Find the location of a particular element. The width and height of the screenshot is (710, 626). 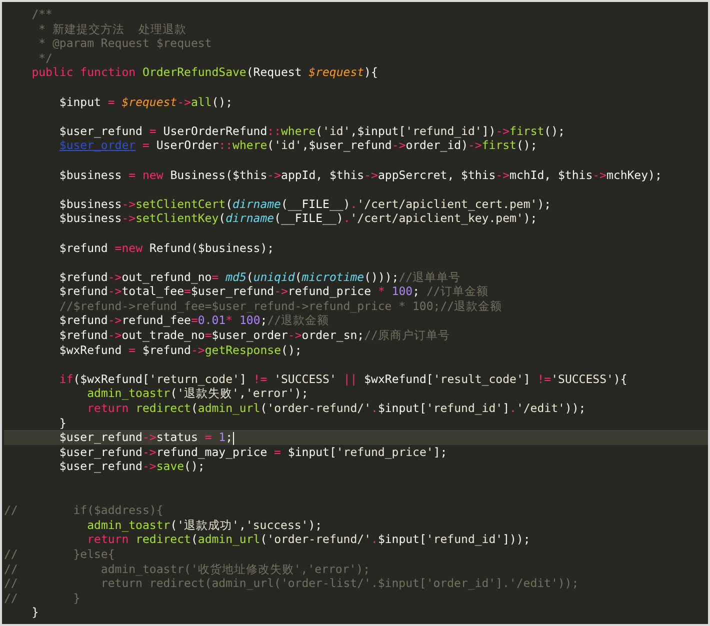

code-line: $business->setClientCert(dirname(__FILE__).'/cert/apiclient_cert.pem'); is located at coordinates (305, 204).